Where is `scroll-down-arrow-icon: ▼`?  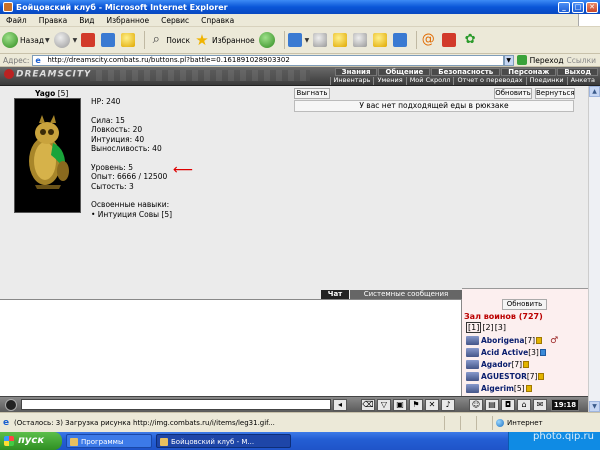
scroll-down-arrow-icon: ▼ is located at coordinates (594, 406).